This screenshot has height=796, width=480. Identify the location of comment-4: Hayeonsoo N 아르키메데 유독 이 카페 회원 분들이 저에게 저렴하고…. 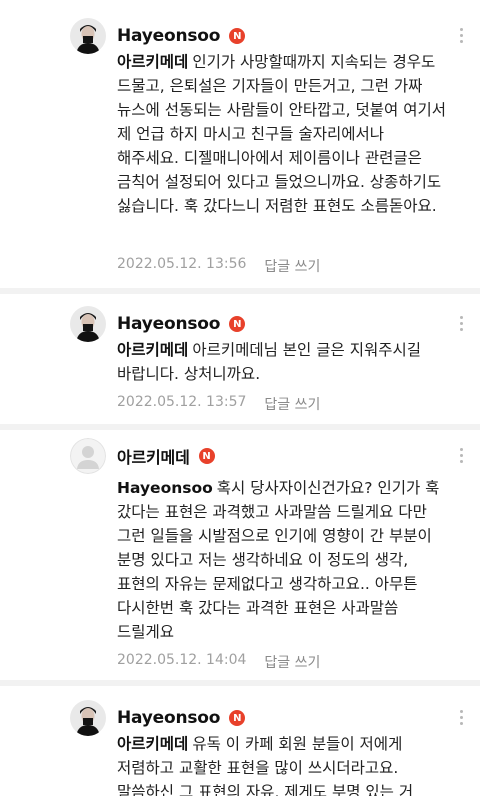
(240, 741).